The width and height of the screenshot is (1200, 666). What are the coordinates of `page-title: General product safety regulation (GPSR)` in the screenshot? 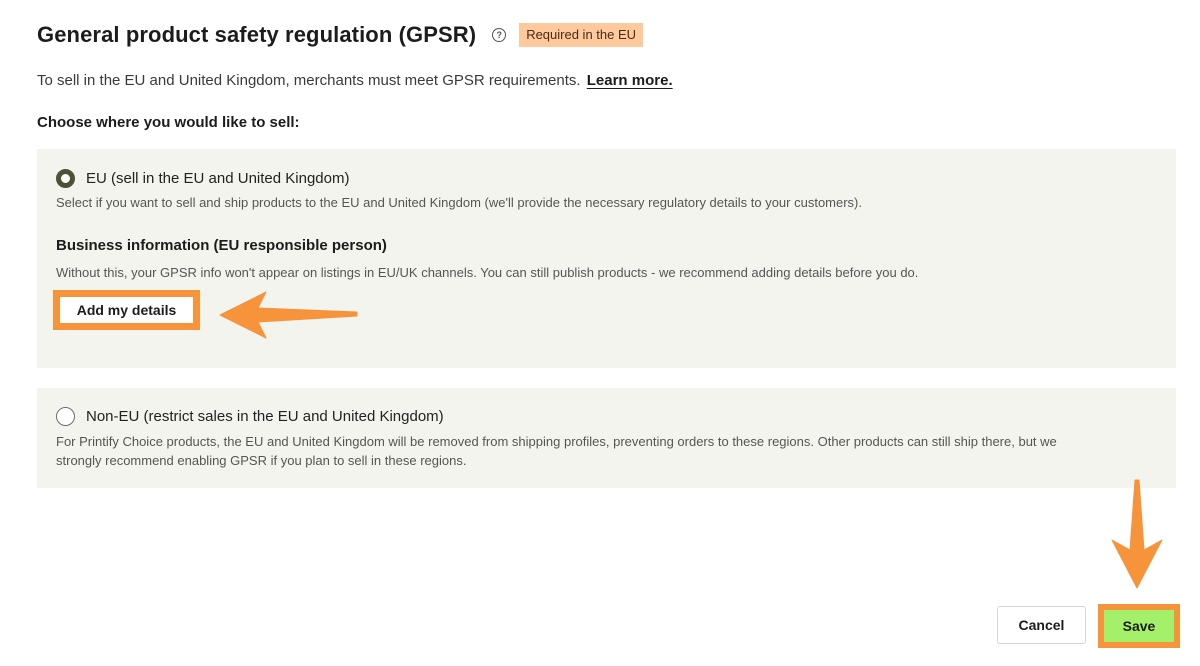 It's located at (257, 34).